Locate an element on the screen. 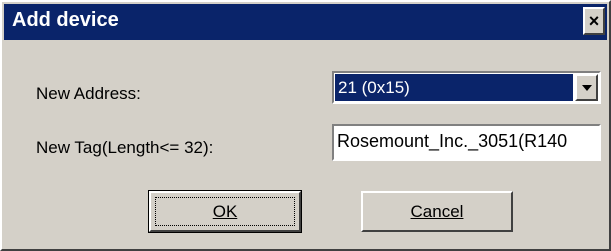 This screenshot has height=251, width=611. ok-button: OK is located at coordinates (225, 211).